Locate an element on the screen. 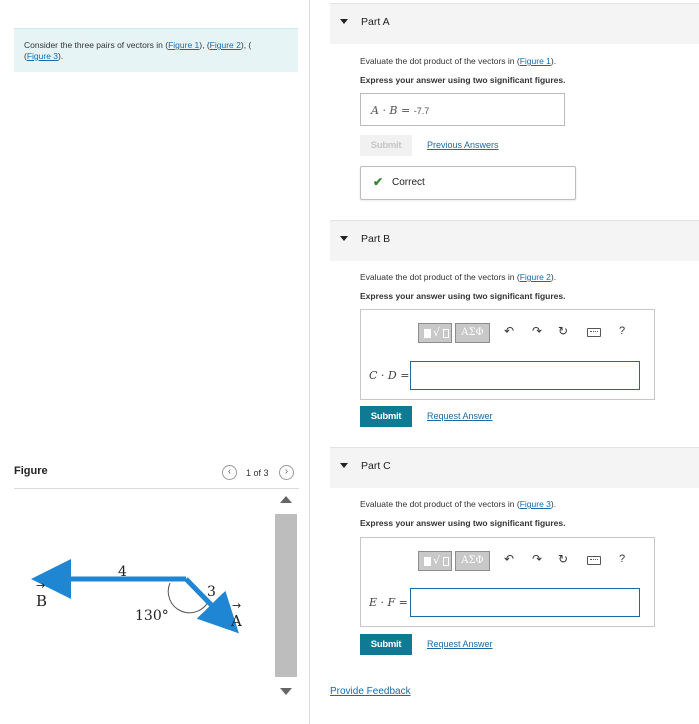 The width and height of the screenshot is (699, 724). vector-a-arrow-mark: → is located at coordinates (236, 605).